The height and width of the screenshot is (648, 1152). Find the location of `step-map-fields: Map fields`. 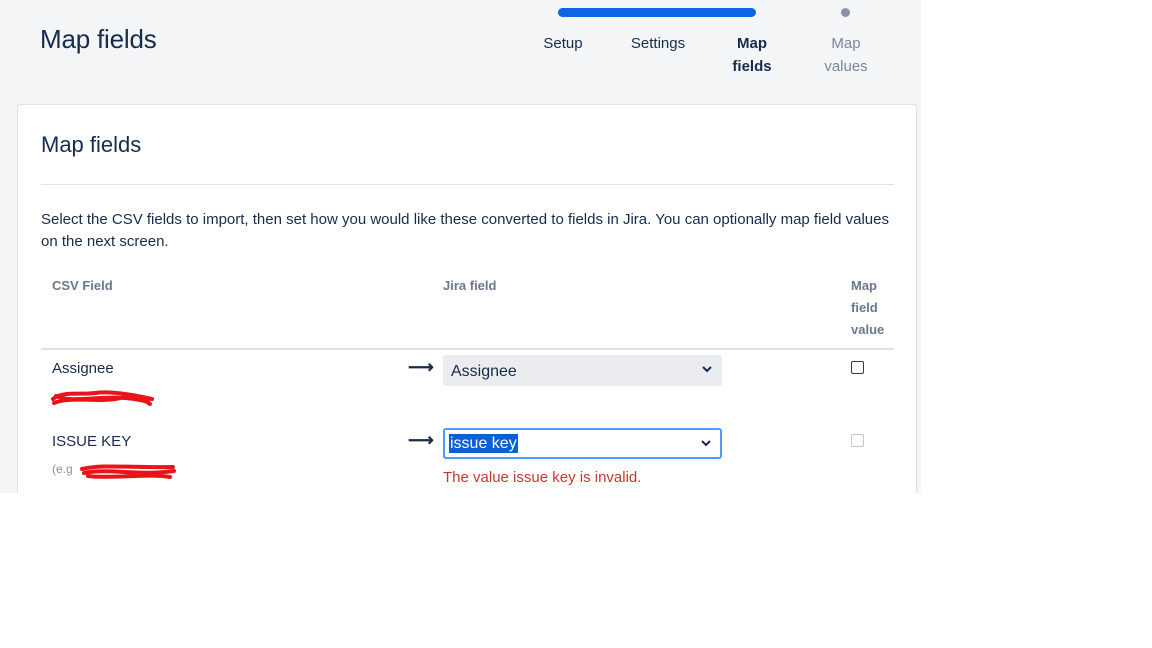

step-map-fields: Map fields is located at coordinates (752, 55).